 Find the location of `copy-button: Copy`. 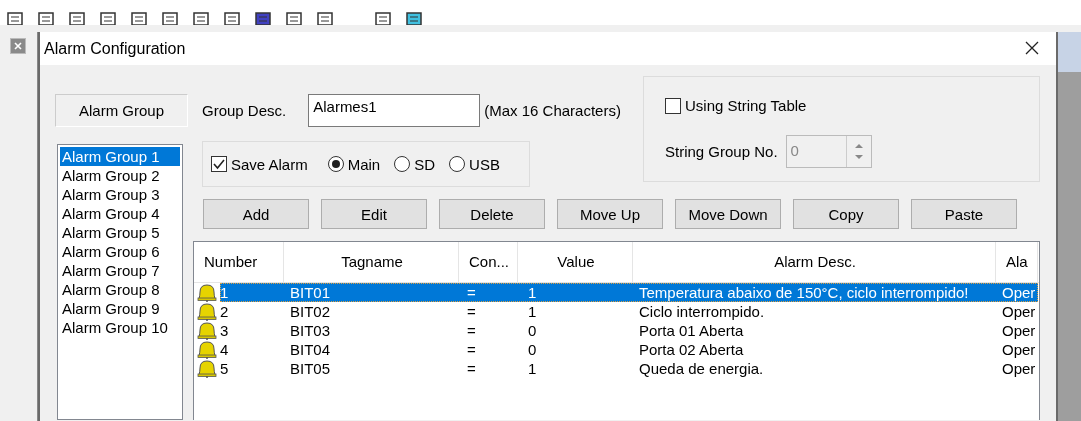

copy-button: Copy is located at coordinates (846, 214).